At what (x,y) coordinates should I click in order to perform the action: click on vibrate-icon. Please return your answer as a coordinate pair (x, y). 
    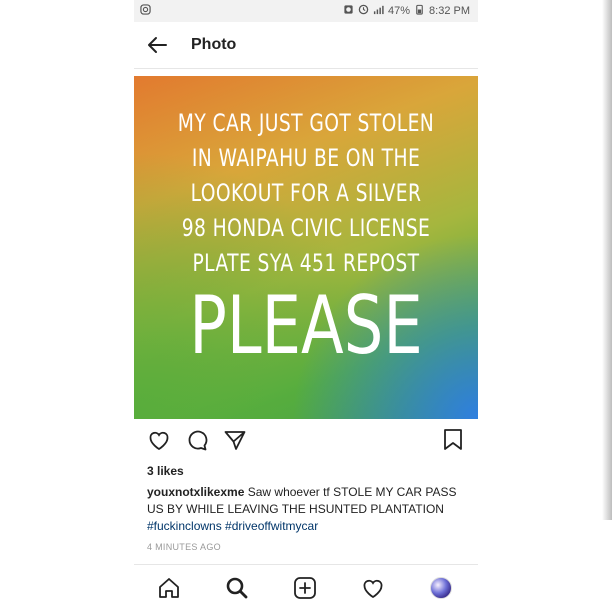
    Looking at the image, I should click on (363, 11).